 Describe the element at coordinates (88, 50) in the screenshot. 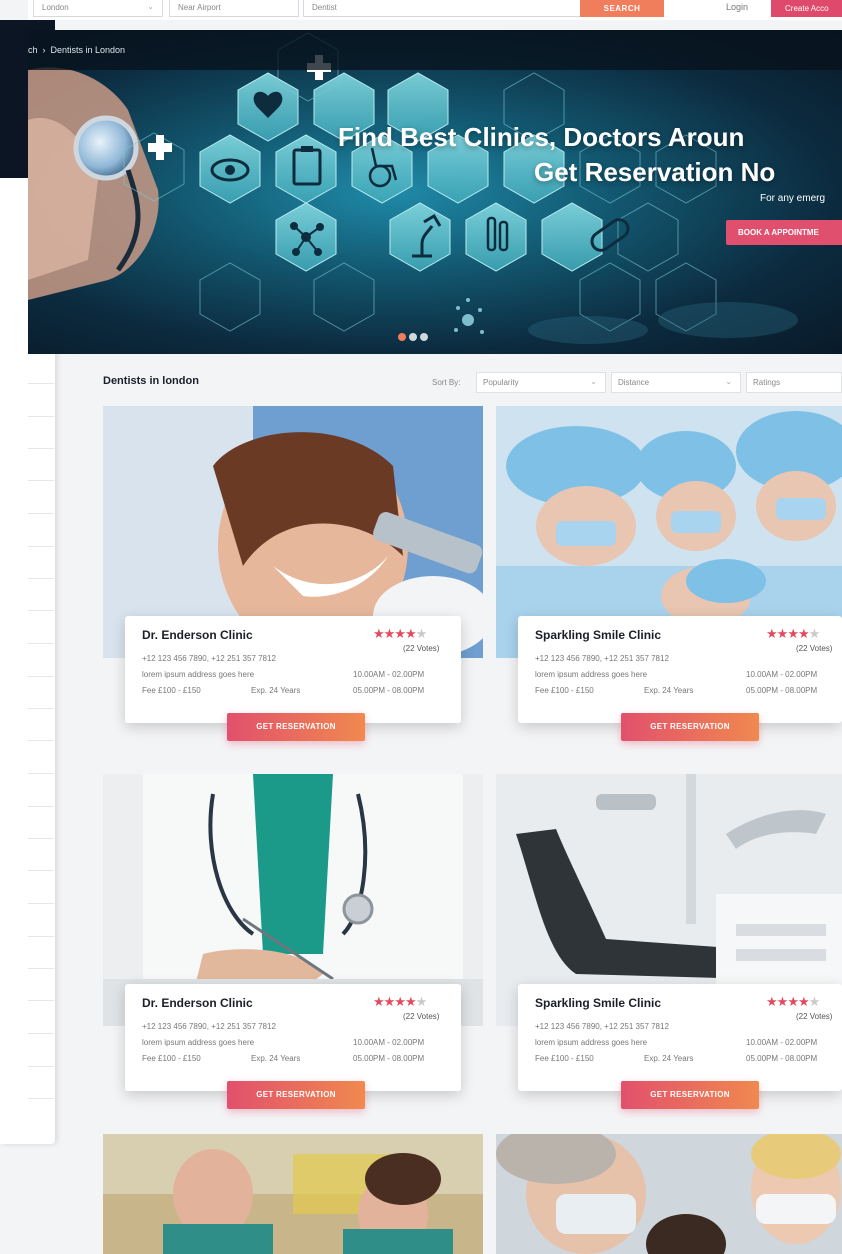

I see `breadcrumb-current: Dentists in London` at that location.